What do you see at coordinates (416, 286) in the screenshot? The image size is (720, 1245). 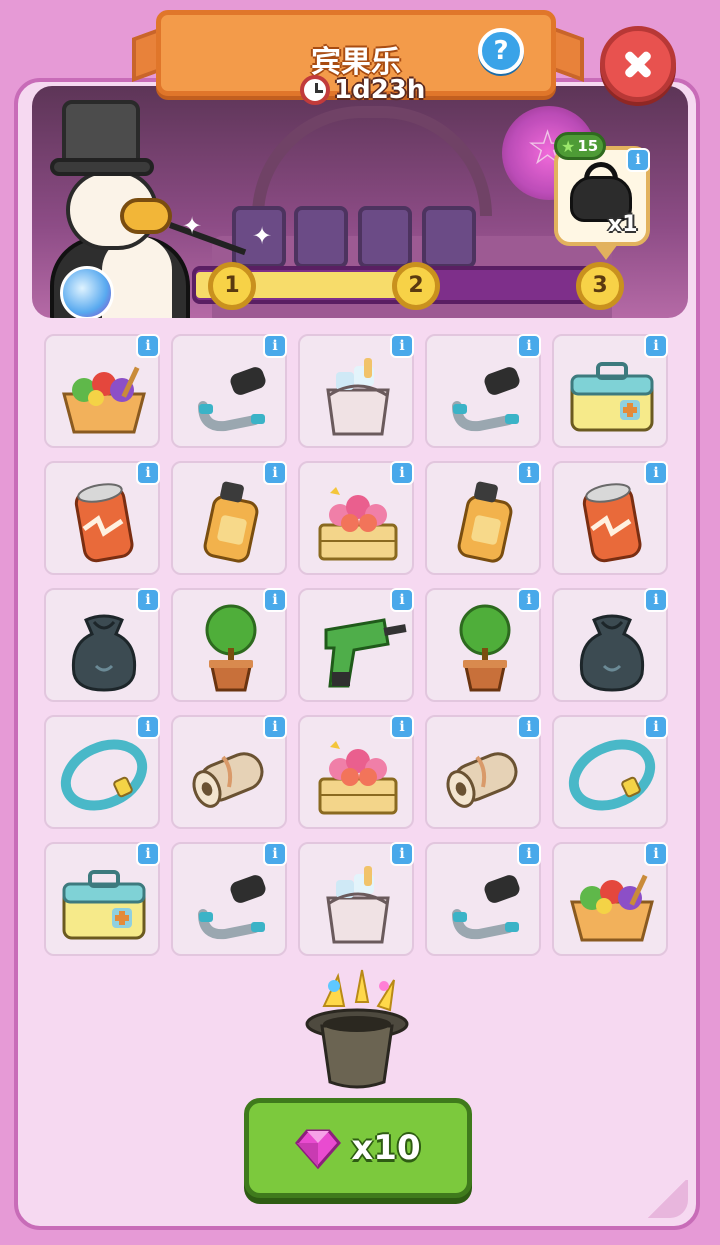 I see `milestone-2: 2` at bounding box center [416, 286].